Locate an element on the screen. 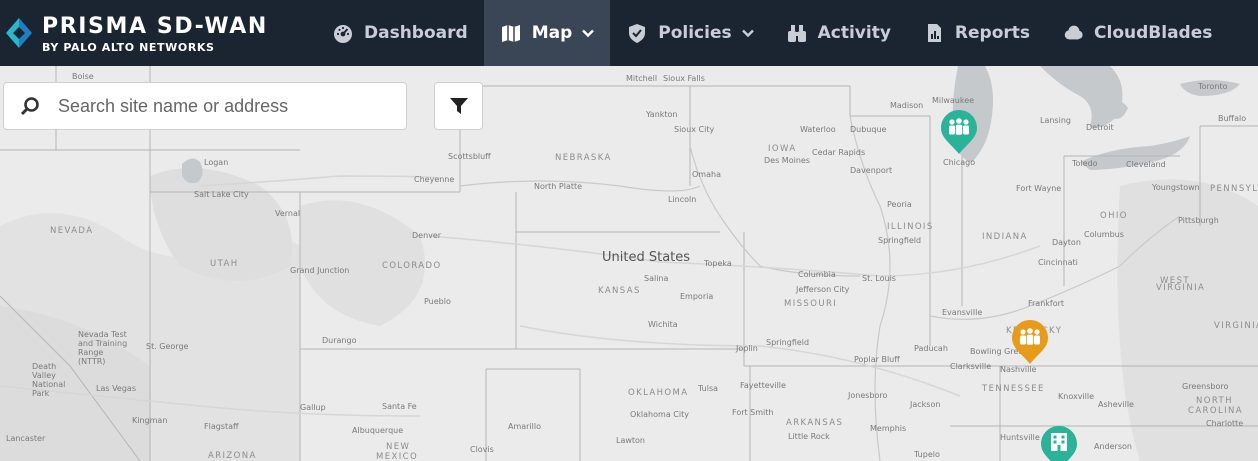 The height and width of the screenshot is (461, 1258). nav-policies: Policies is located at coordinates (689, 33).